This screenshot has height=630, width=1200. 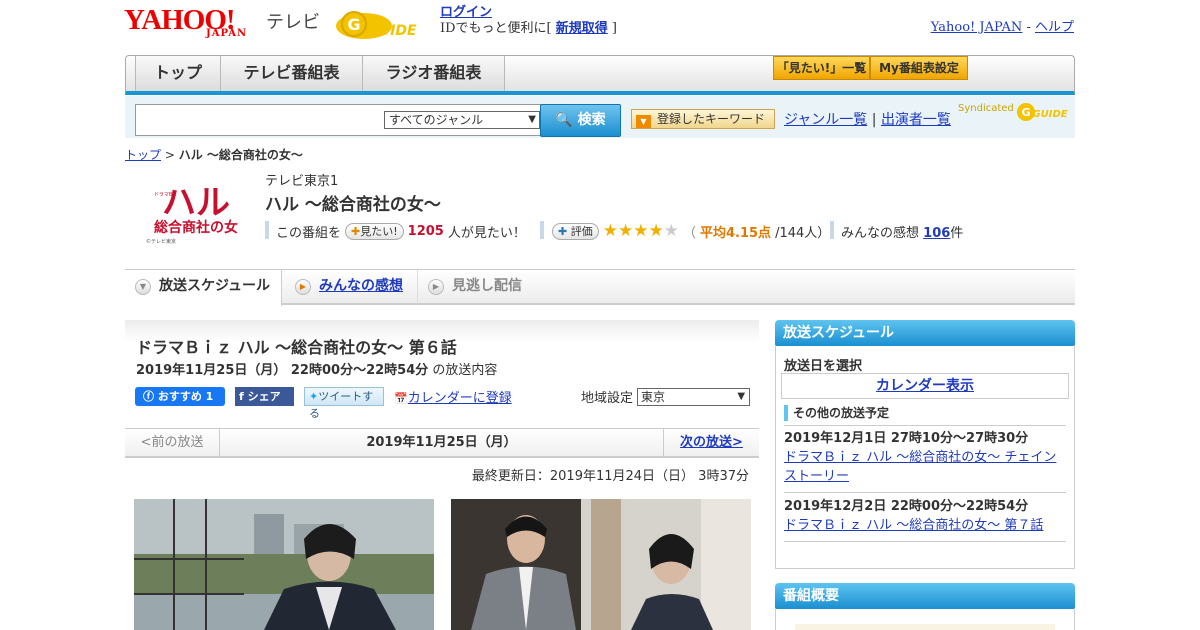 I want to click on episode-airtime: 2019年11月25日（月） 22時00分～22時54分 の放送内容, so click(x=316, y=368).